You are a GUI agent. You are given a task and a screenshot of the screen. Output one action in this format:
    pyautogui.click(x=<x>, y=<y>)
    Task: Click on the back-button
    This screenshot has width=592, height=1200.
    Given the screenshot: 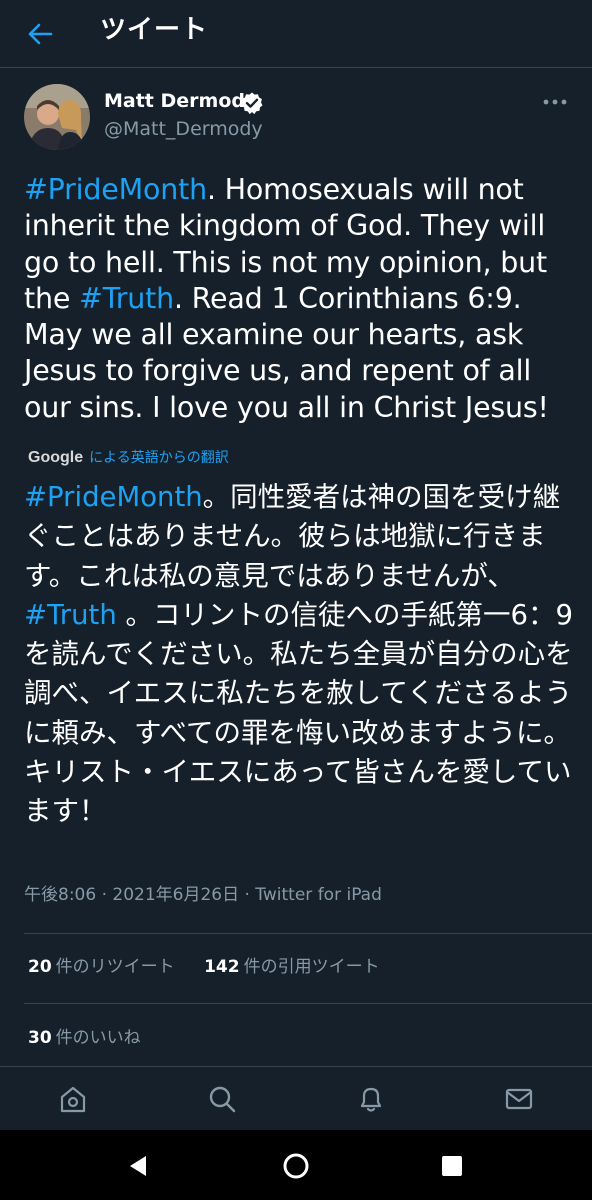 What is the action you would take?
    pyautogui.click(x=40, y=34)
    